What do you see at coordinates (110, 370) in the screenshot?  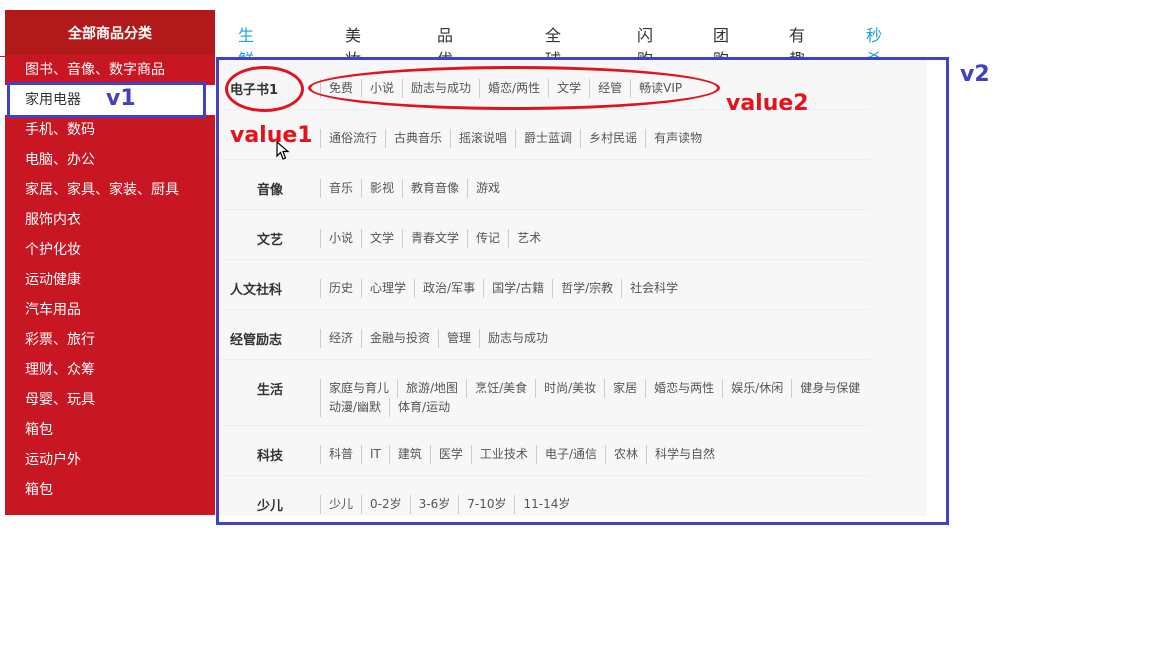 I see `category-item: 理财、众筹` at bounding box center [110, 370].